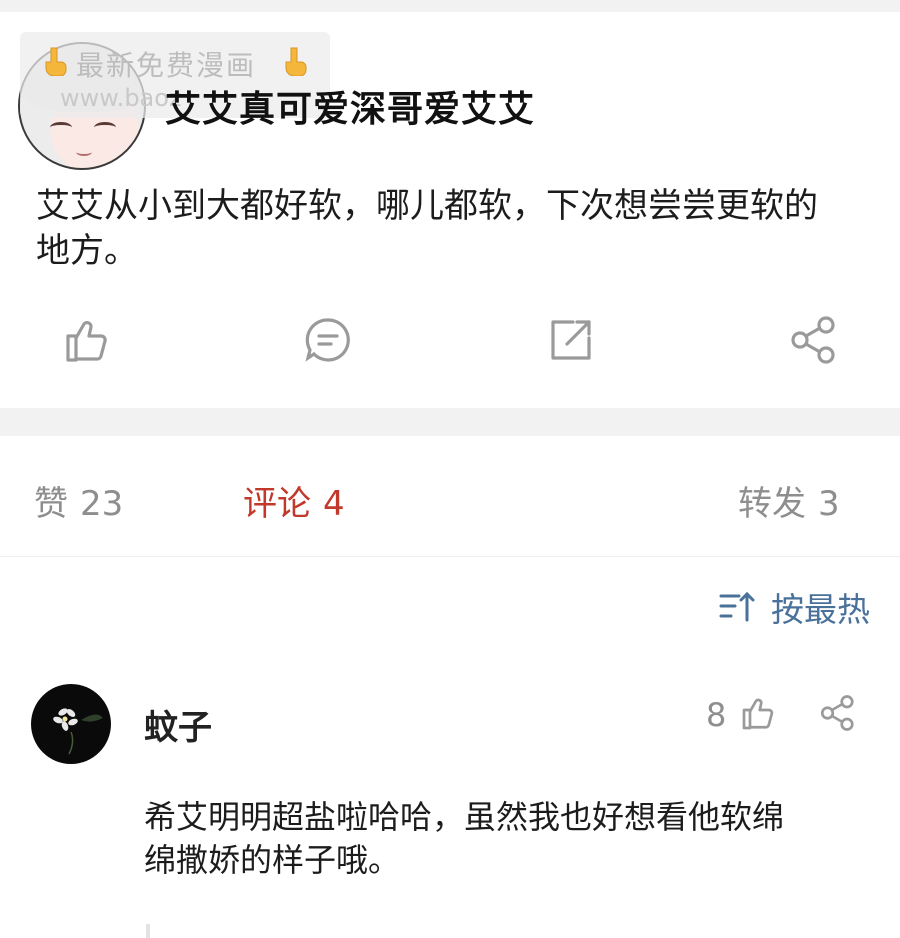 The width and height of the screenshot is (900, 938). What do you see at coordinates (277, 504) in the screenshot?
I see `tab-comments-label: 评论` at bounding box center [277, 504].